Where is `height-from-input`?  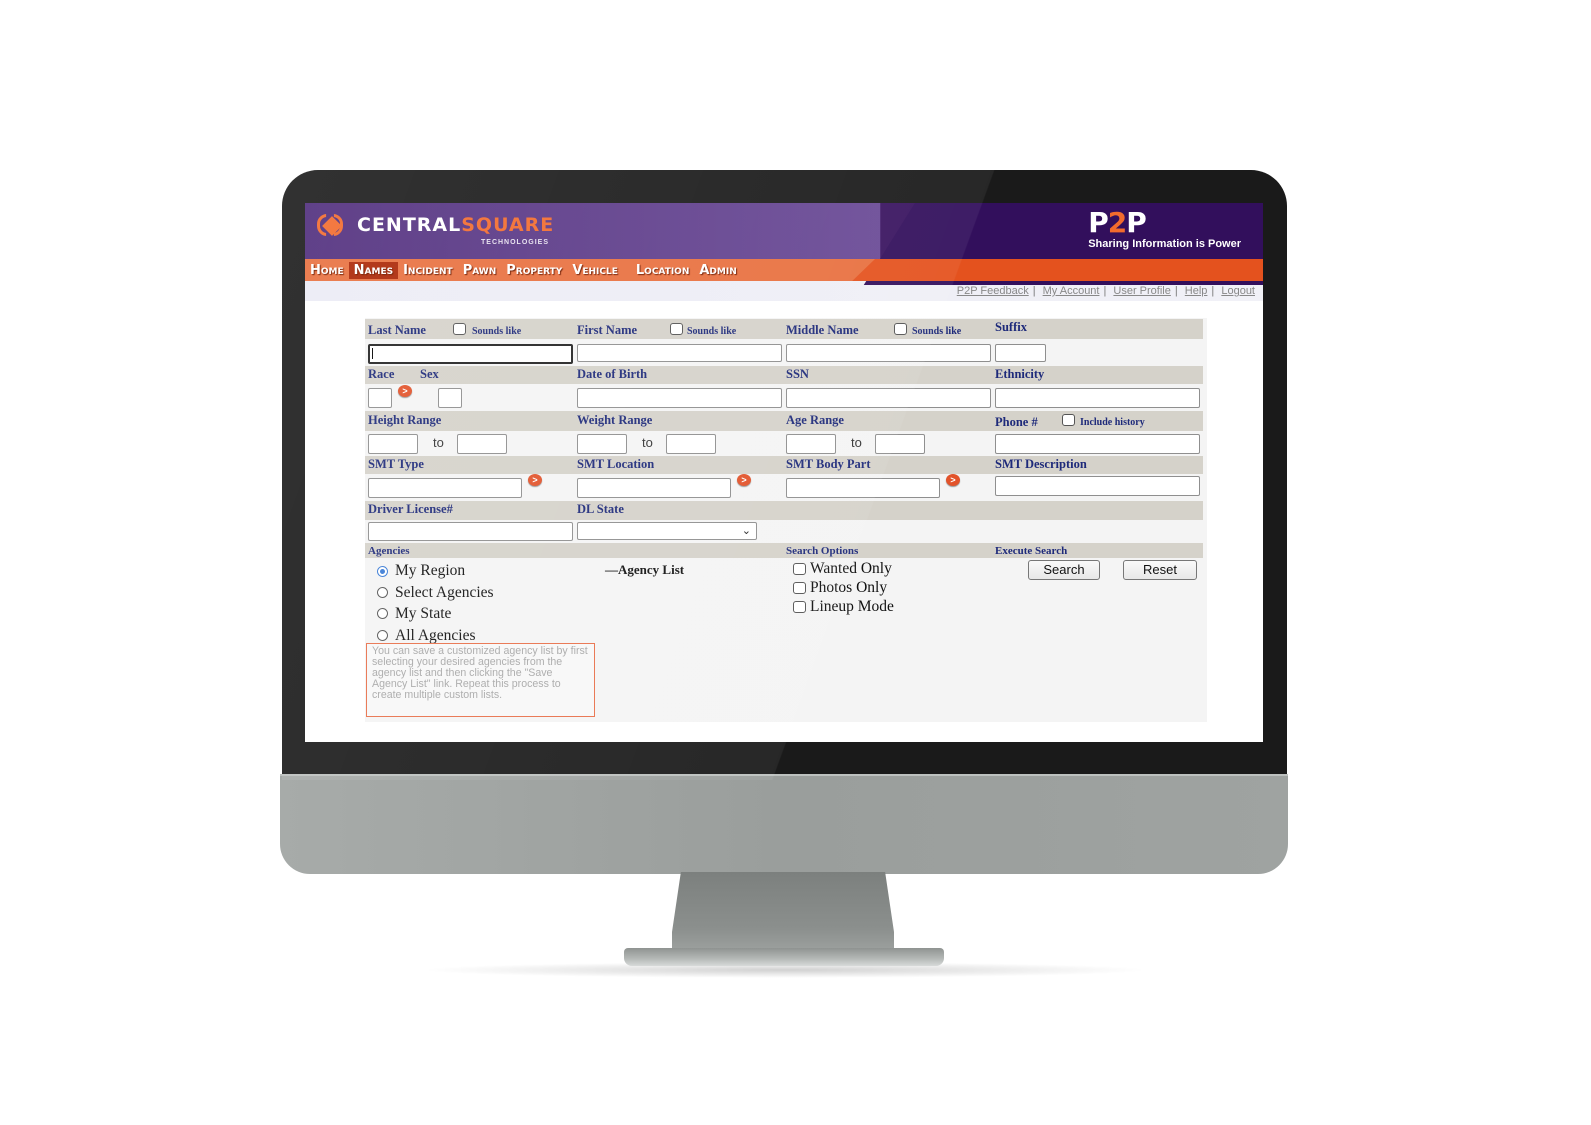
height-from-input is located at coordinates (393, 444).